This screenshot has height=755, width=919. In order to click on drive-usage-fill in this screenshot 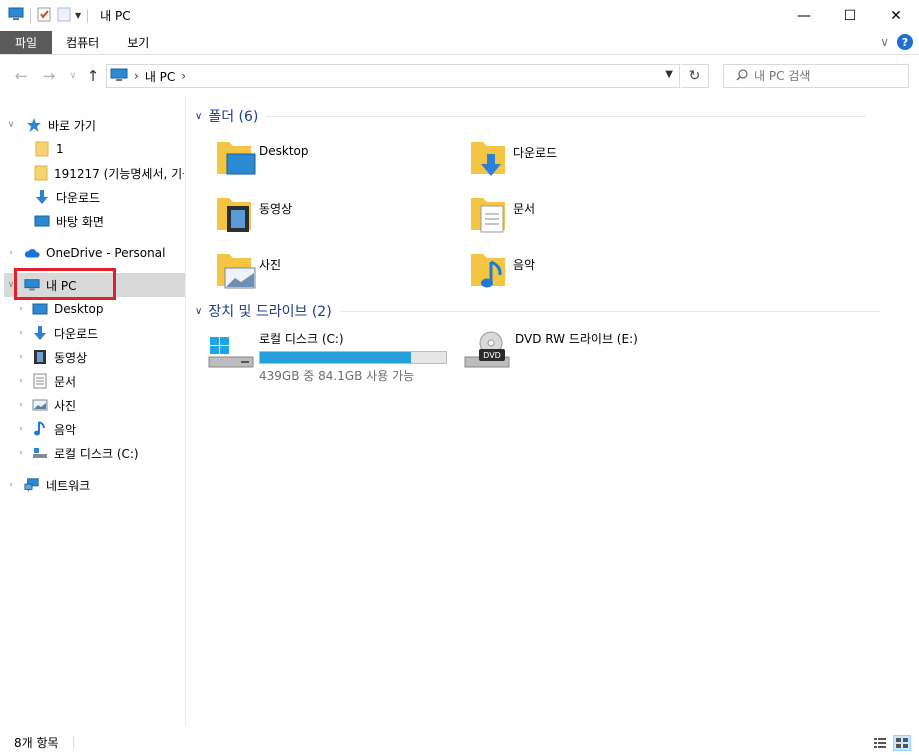, I will do `click(335, 357)`.